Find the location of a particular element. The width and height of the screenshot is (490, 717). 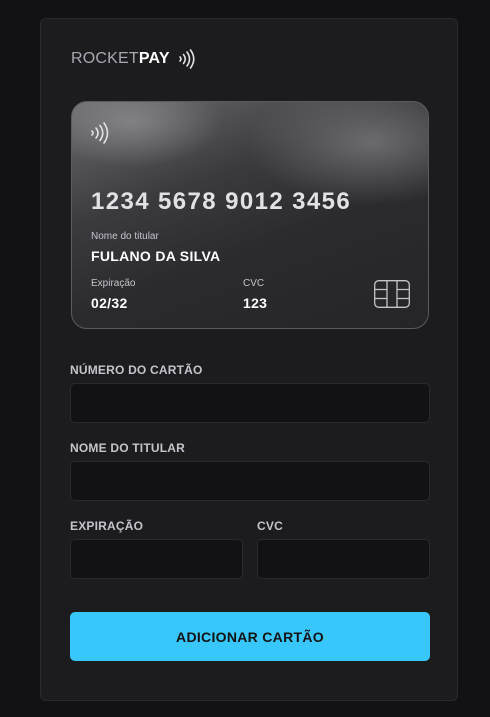

card-expiry-label: Expiração is located at coordinates (113, 283).